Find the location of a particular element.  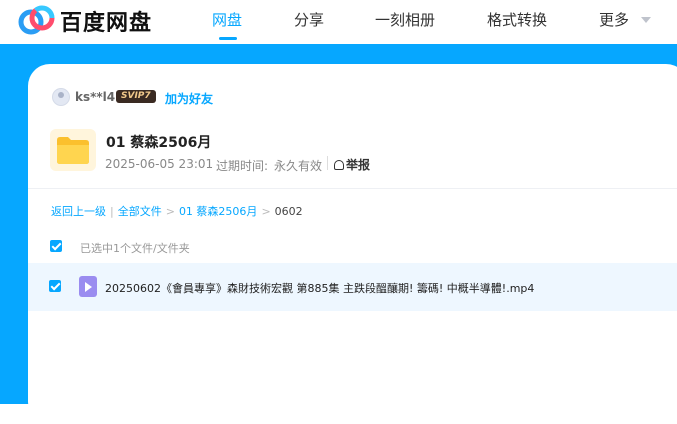

selection-summary: 已选中1个文件/文件夹 is located at coordinates (135, 248).